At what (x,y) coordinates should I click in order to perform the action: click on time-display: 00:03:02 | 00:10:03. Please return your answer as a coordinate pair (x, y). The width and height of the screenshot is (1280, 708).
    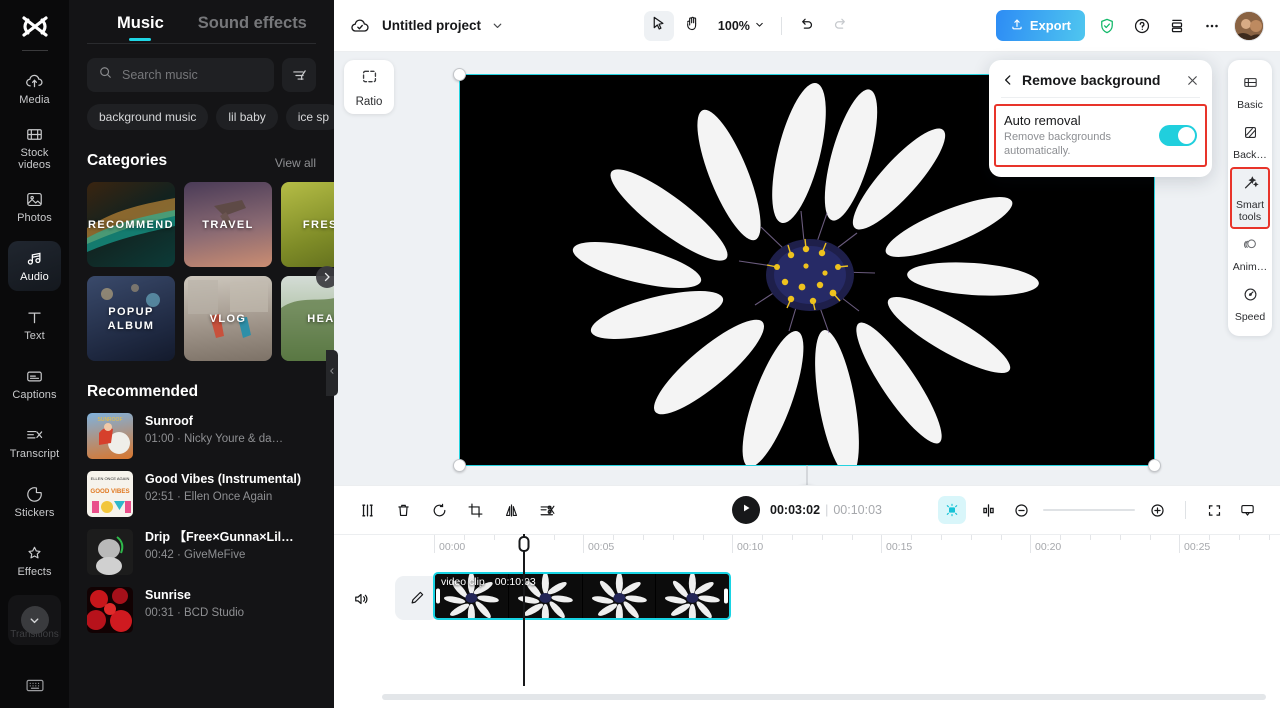
    Looking at the image, I should click on (826, 510).